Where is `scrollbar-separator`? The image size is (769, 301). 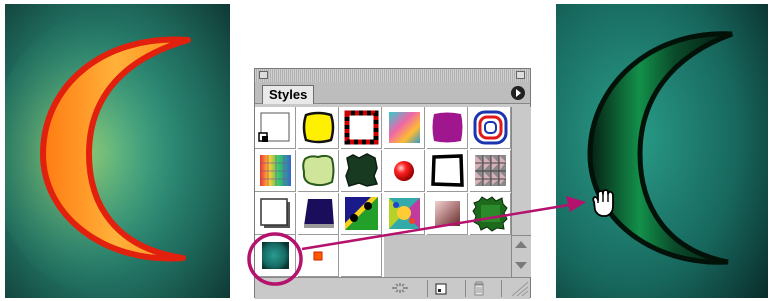
scrollbar-separator is located at coordinates (521, 235).